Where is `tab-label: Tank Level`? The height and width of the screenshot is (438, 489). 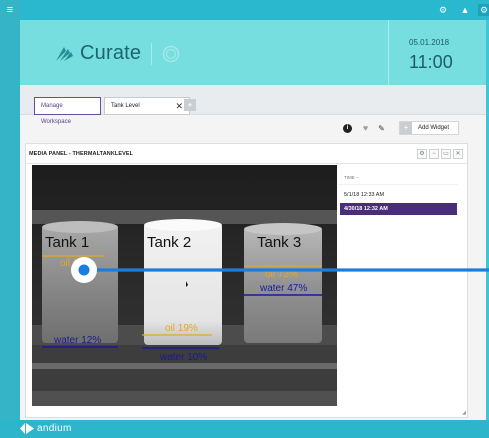
tab-label: Tank Level is located at coordinates (125, 106).